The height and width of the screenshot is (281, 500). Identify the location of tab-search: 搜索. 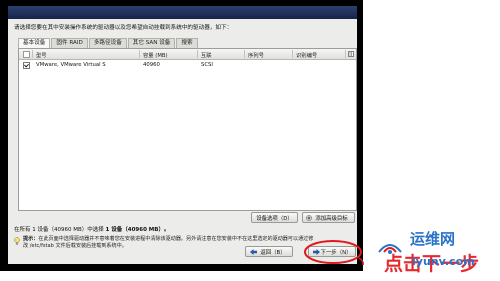
(187, 43).